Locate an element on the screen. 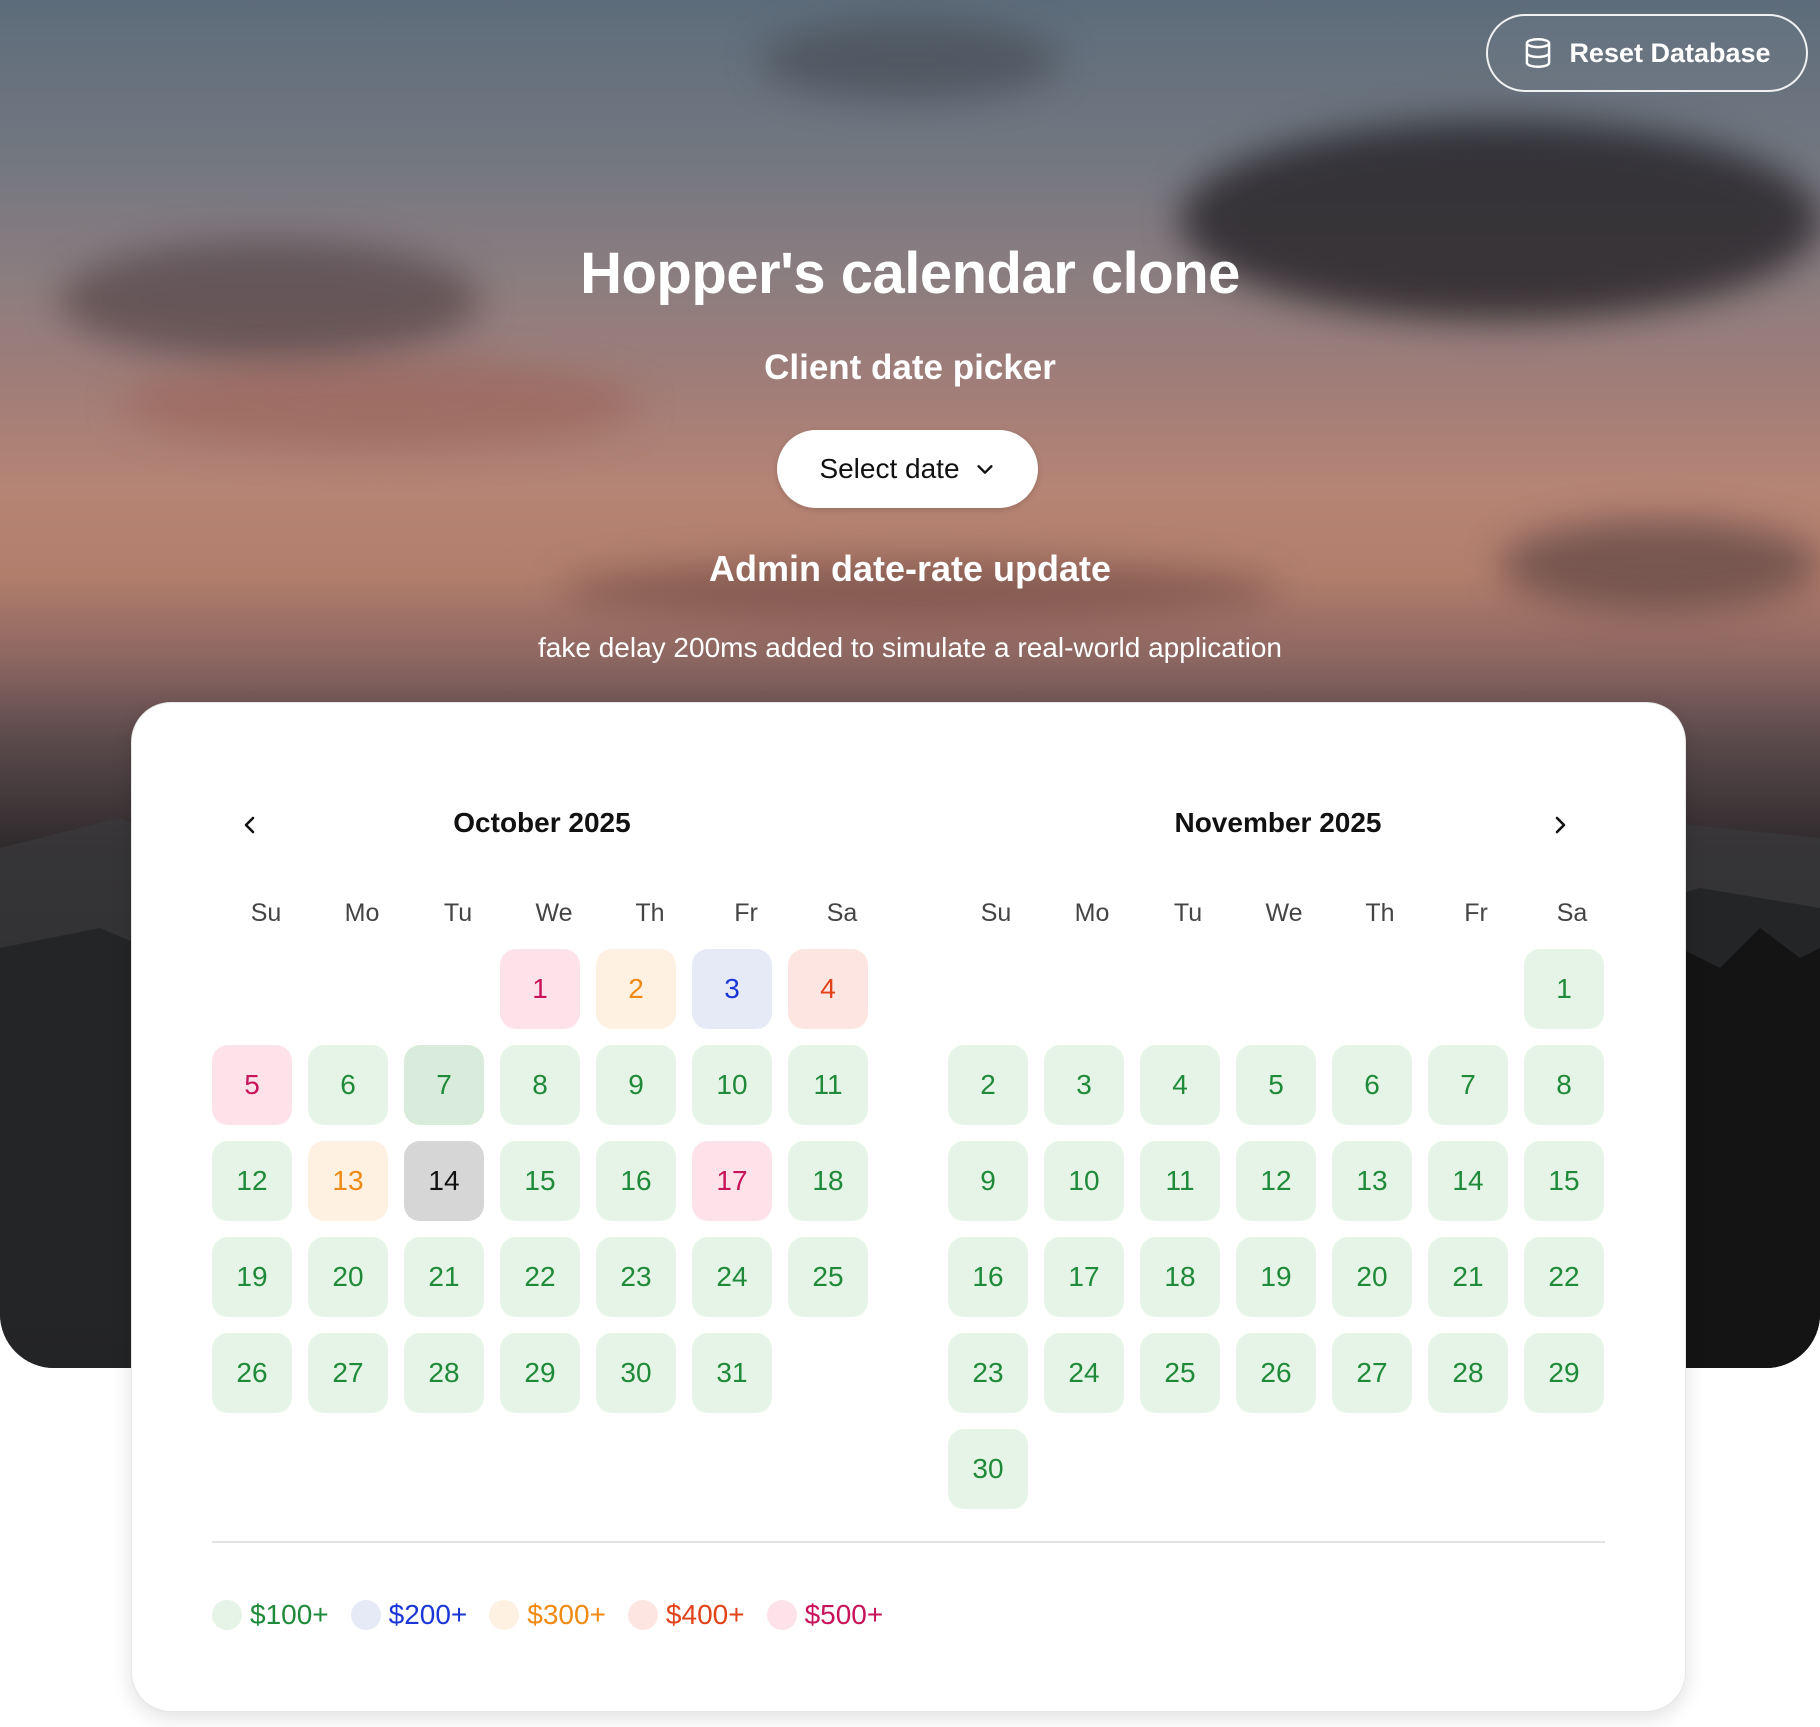 The image size is (1820, 1727). reset-database-button: Reset Database is located at coordinates (1647, 53).